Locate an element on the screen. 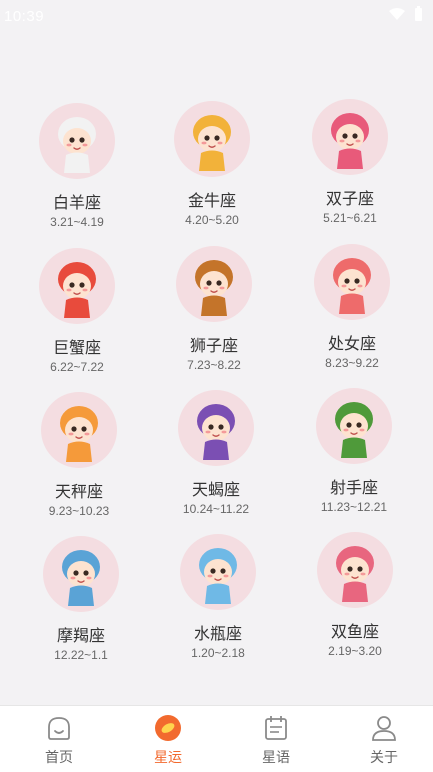 The width and height of the screenshot is (433, 772). fortune-icon is located at coordinates (168, 728).